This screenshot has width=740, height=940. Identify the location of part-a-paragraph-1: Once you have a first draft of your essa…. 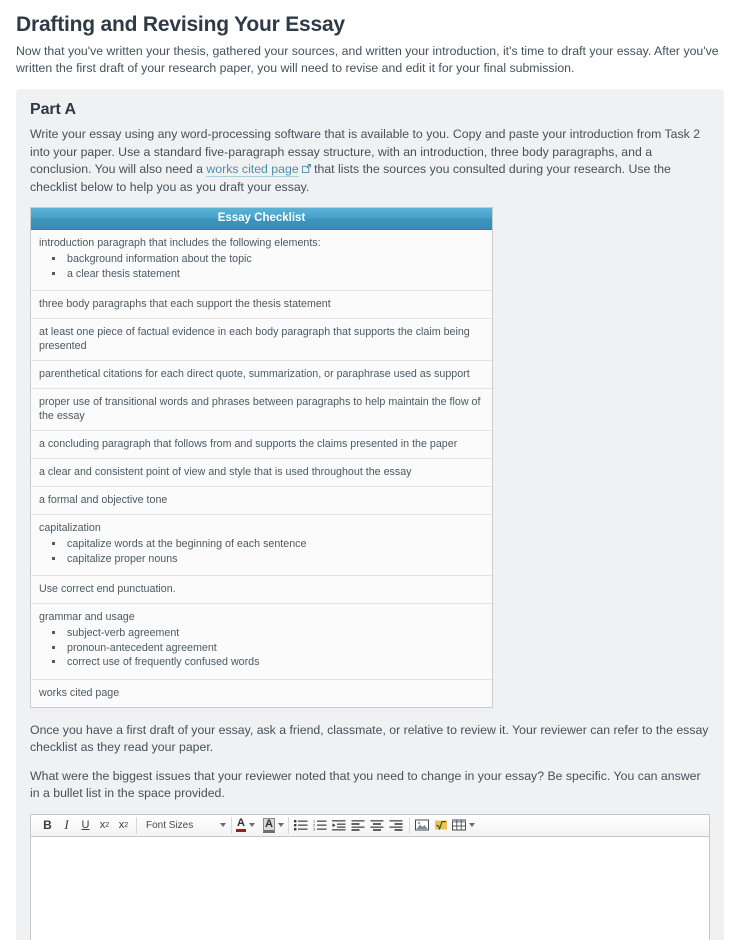
(369, 738).